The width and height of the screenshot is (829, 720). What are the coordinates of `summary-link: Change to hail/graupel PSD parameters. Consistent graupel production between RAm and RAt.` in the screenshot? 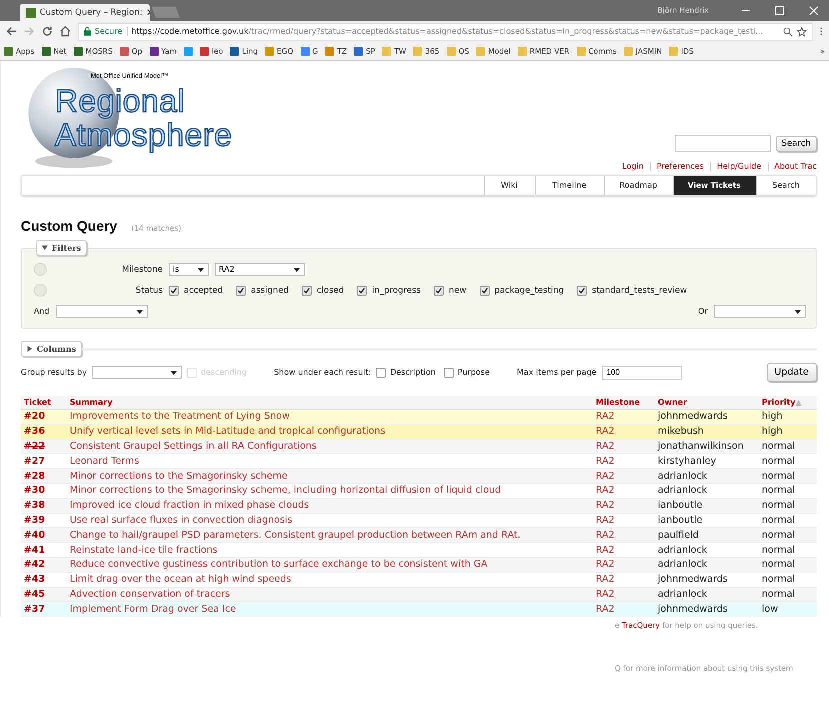 It's located at (295, 535).